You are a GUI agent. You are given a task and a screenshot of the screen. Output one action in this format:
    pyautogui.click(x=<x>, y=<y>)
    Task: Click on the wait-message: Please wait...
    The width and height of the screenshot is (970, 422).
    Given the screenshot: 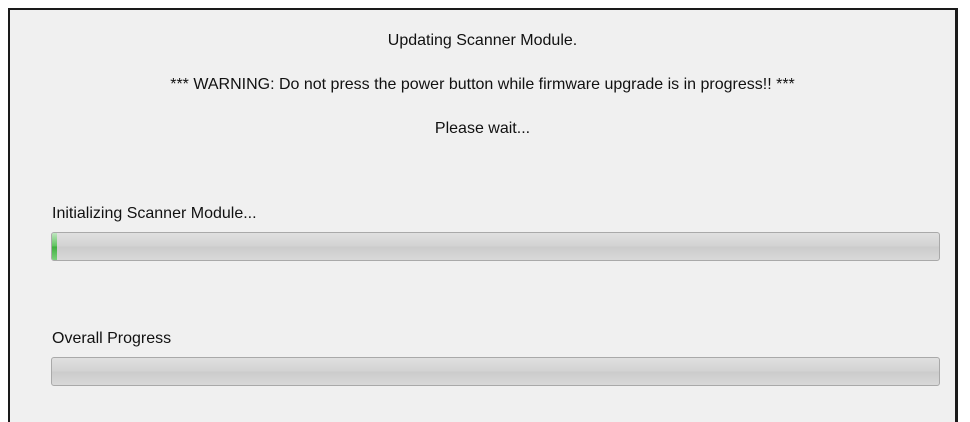 What is the action you would take?
    pyautogui.click(x=482, y=128)
    